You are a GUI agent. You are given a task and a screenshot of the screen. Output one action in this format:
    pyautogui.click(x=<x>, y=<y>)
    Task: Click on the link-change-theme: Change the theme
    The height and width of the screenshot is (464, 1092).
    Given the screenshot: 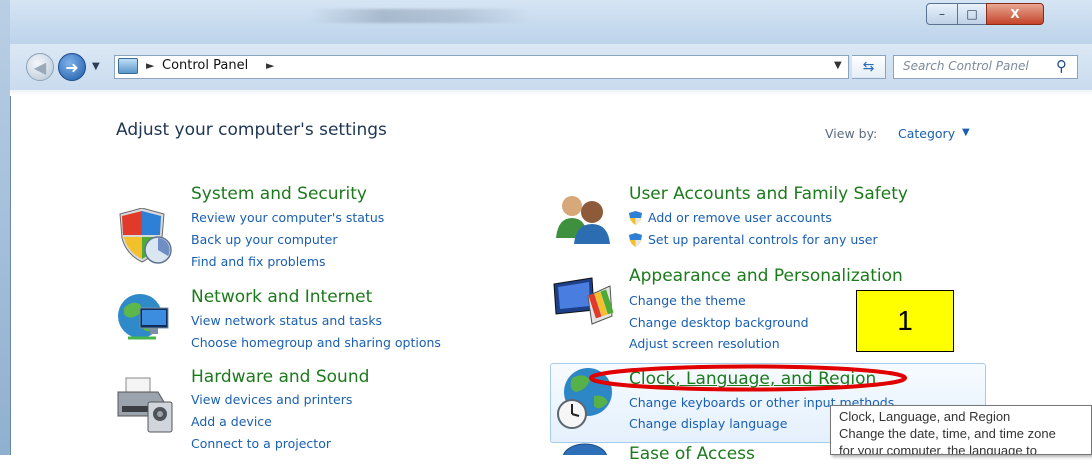 What is the action you would take?
    pyautogui.click(x=687, y=300)
    